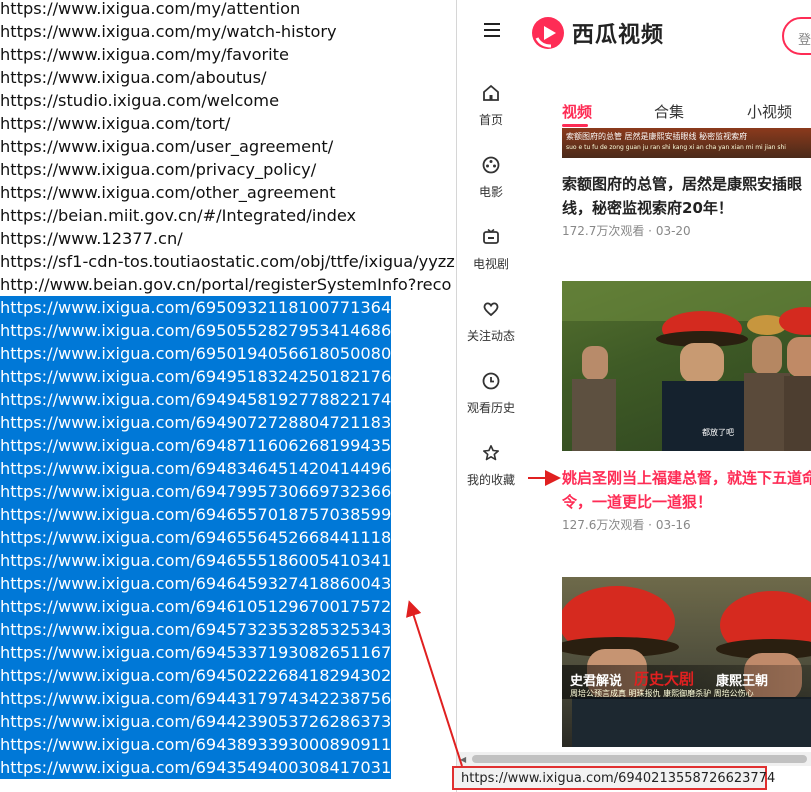  What do you see at coordinates (639, 759) in the screenshot?
I see `scrollbar-thumb` at bounding box center [639, 759].